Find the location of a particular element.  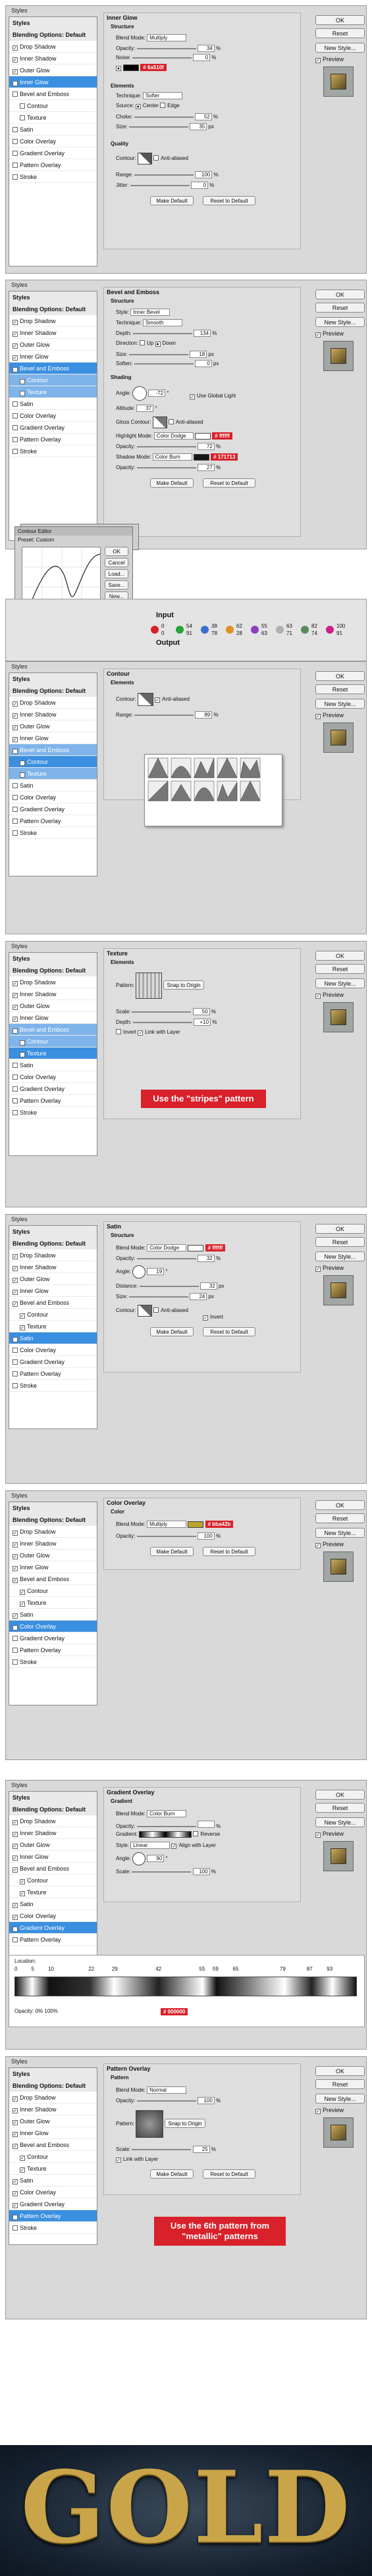

list-item-selected: ✓ Satin is located at coordinates (53, 1338).